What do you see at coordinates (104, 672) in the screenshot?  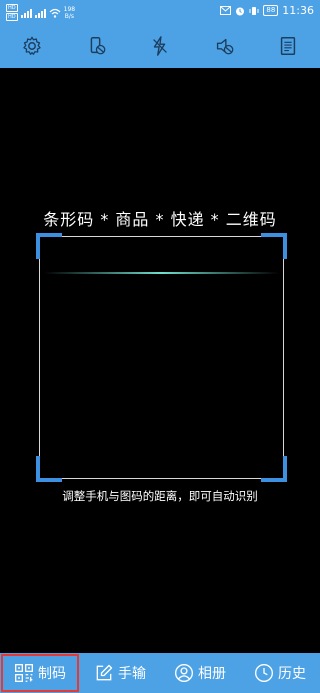 I see `edit-icon` at bounding box center [104, 672].